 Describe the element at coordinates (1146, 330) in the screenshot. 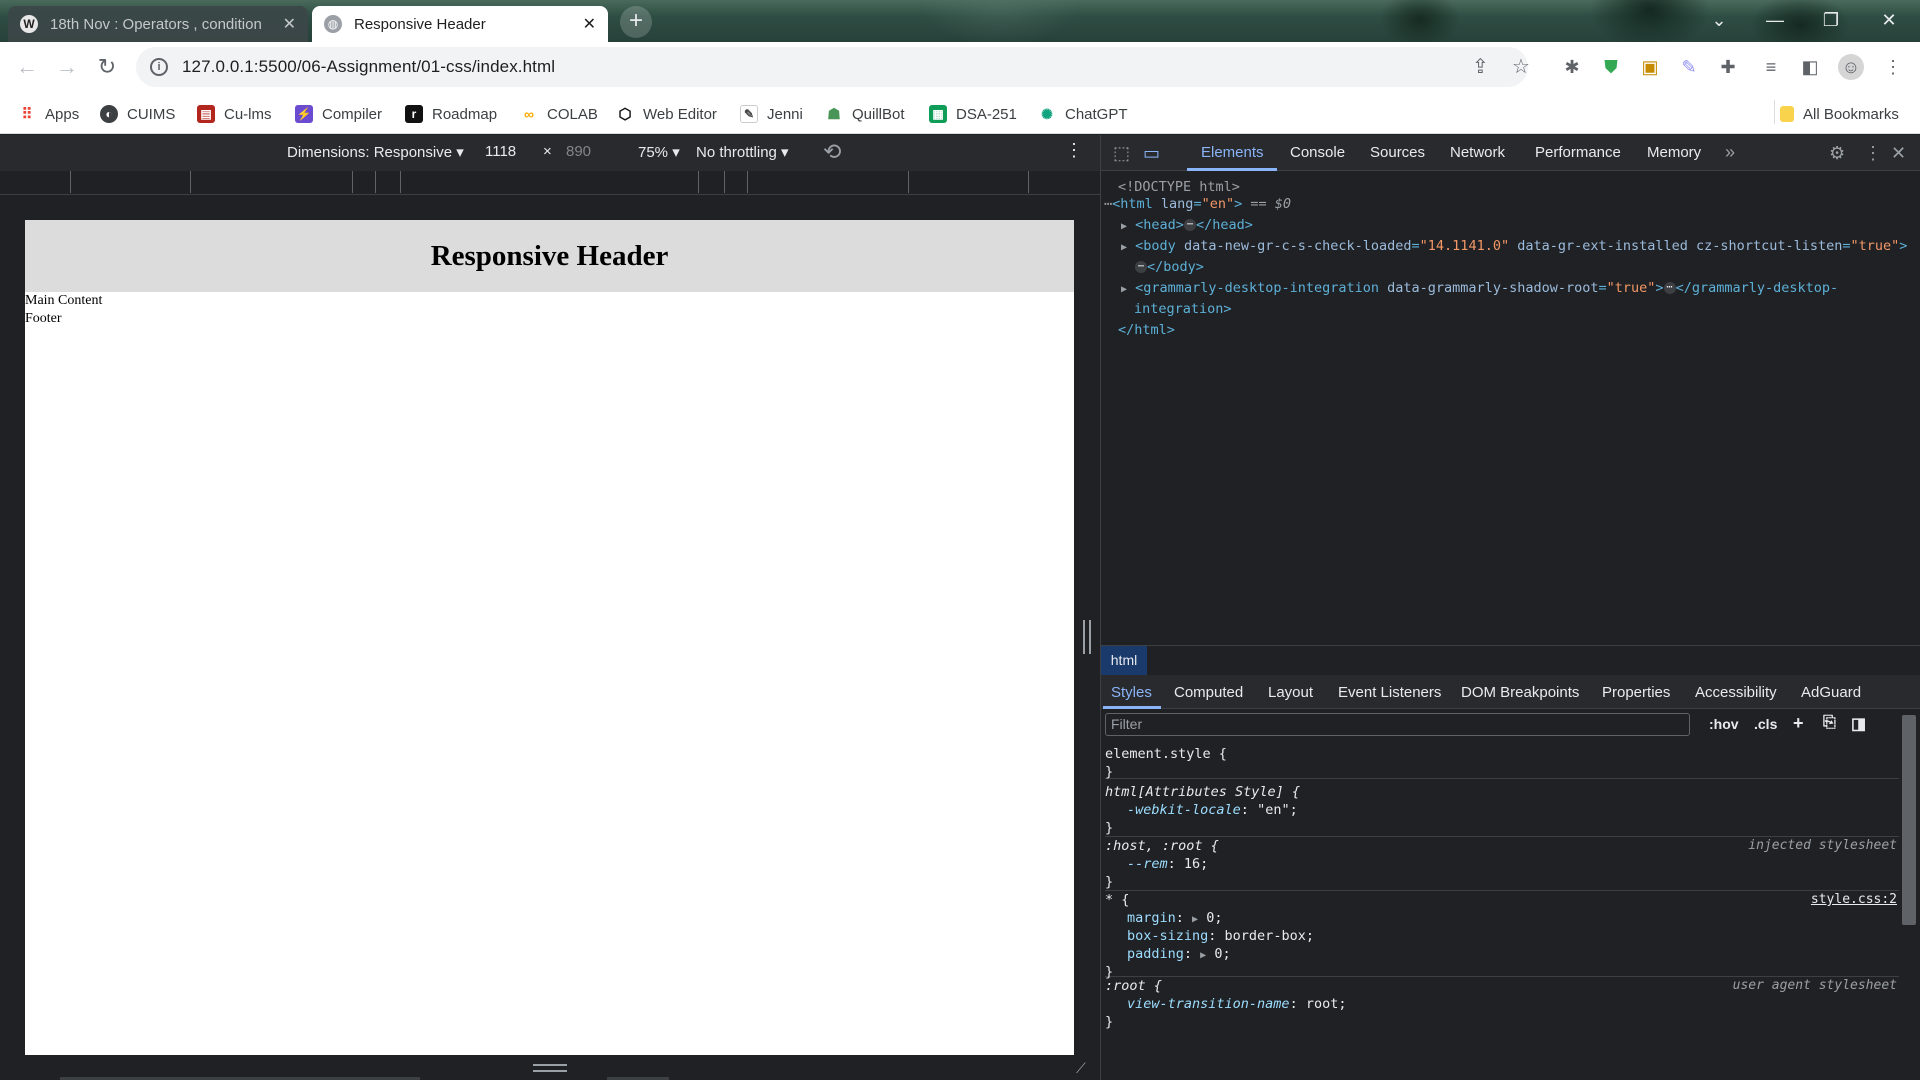

I see `dom-node-html-close: </html>` at that location.